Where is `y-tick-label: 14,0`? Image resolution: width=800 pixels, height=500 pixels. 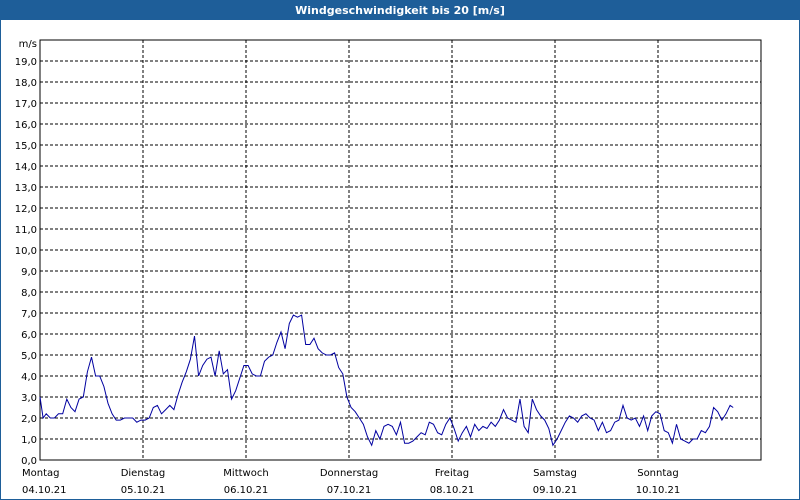
y-tick-label: 14,0 is located at coordinates (26, 167).